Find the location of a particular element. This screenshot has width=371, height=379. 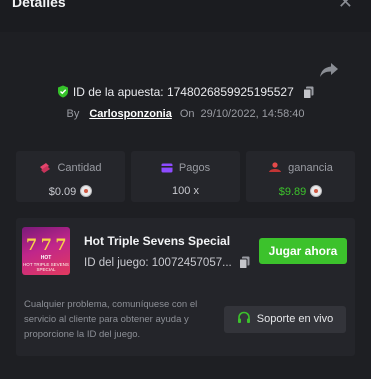

bet-id-row: ID de la apuesta: 1748026859925195527 is located at coordinates (185, 92).